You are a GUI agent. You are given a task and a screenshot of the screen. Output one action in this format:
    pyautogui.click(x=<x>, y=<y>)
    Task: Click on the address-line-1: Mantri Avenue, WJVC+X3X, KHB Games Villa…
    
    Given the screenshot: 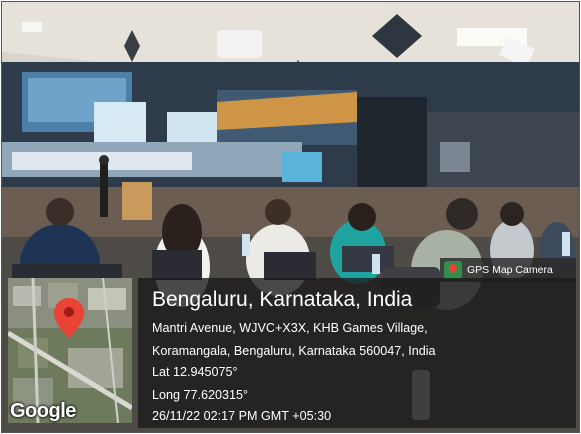 What is the action you would take?
    pyautogui.click(x=290, y=328)
    